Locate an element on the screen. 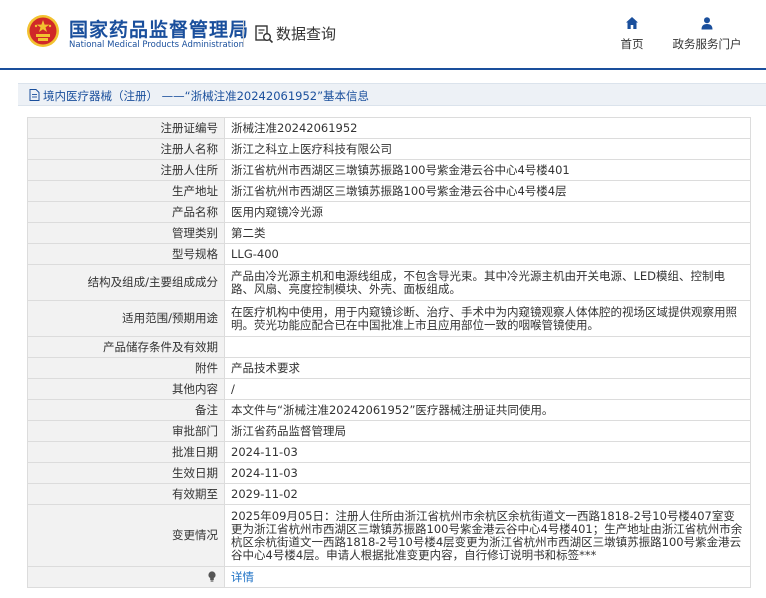 This screenshot has width=766, height=598. row-label: 产品储存条件及有效期 is located at coordinates (126, 347).